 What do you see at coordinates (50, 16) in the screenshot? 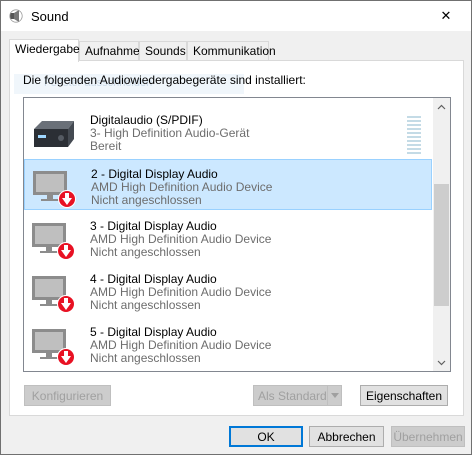
I see `window-title: Sound` at bounding box center [50, 16].